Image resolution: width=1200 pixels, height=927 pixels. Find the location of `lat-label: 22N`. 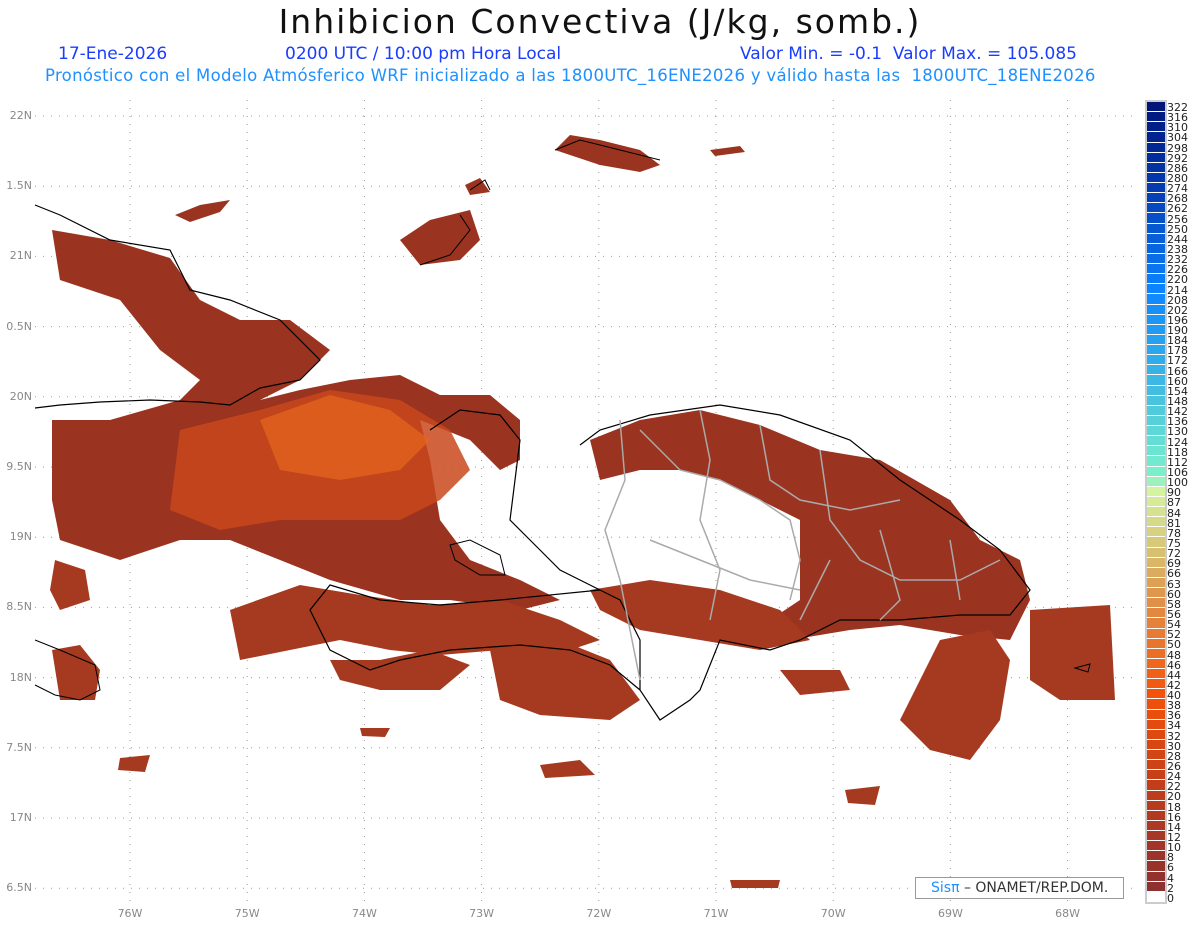

lat-label: 22N is located at coordinates (20, 115).